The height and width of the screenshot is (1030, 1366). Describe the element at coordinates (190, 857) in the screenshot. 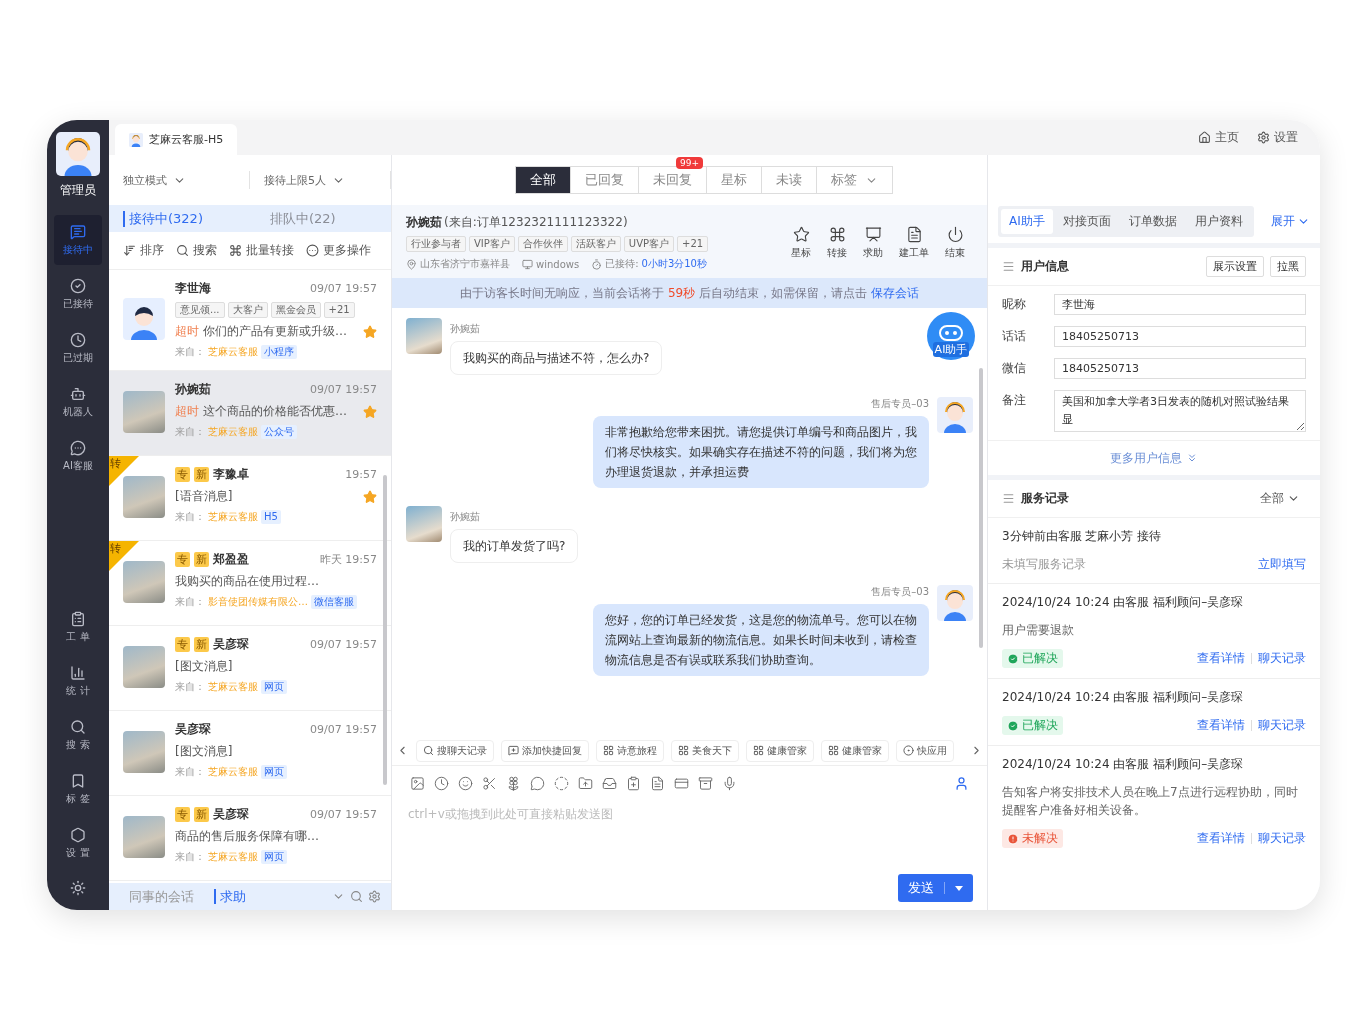

I see `source-label: 来自：` at that location.